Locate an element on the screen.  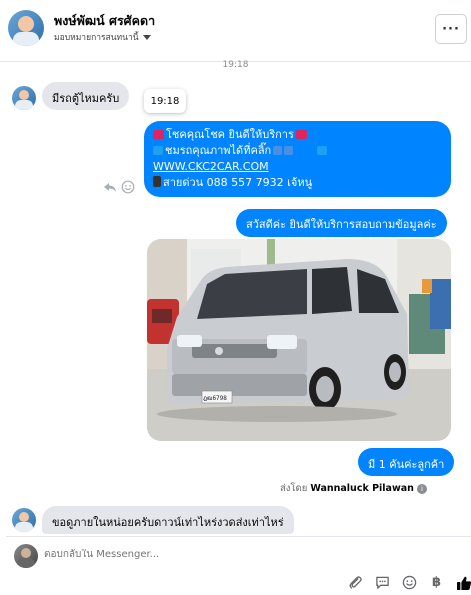
composer-toolbar: ฿ is located at coordinates (409, 582).